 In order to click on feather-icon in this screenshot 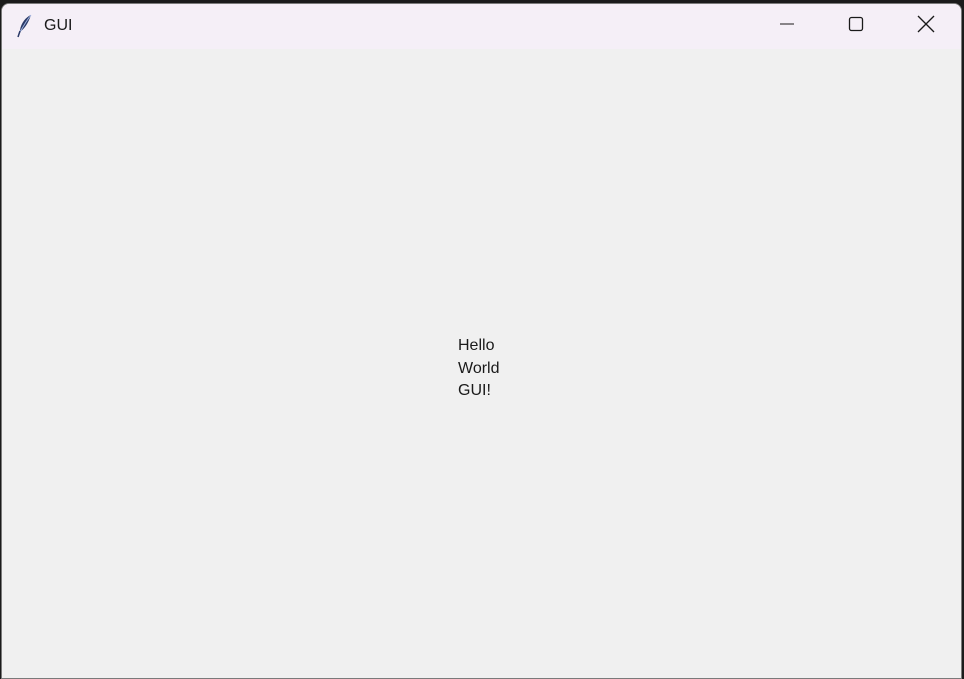, I will do `click(25, 26)`.